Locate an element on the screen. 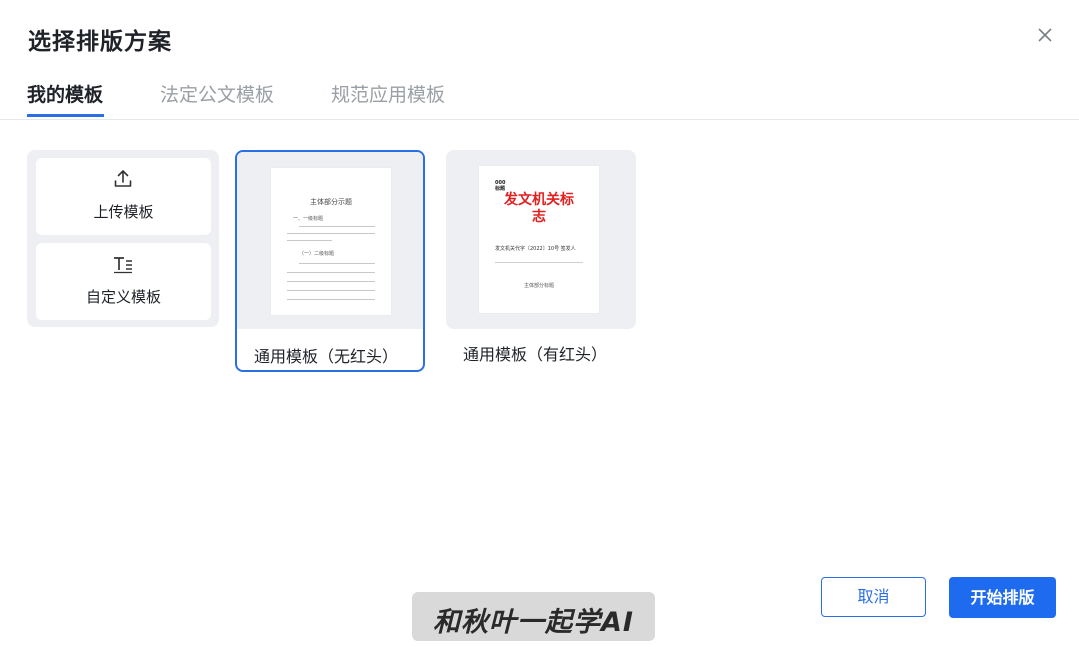 The image size is (1079, 647). preview-heading2: （一）二级标题 is located at coordinates (317, 254).